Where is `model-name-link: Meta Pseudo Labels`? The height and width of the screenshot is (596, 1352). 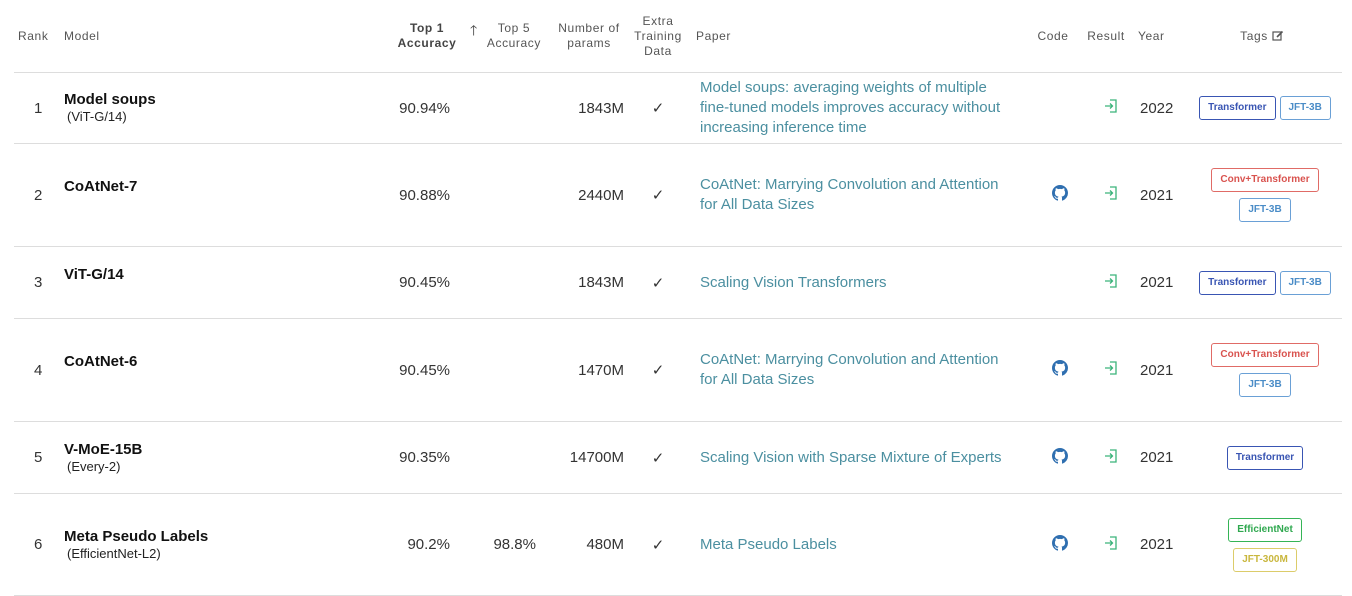 model-name-link: Meta Pseudo Labels is located at coordinates (223, 536).